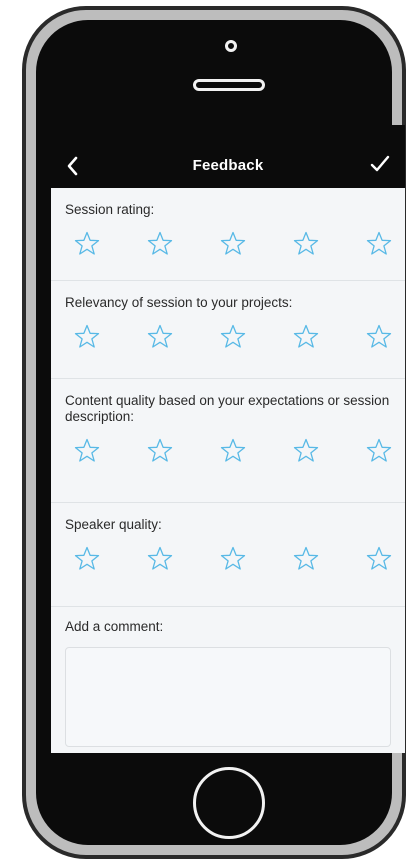 Image resolution: width=414 pixels, height=865 pixels. I want to click on comment-input, so click(228, 697).